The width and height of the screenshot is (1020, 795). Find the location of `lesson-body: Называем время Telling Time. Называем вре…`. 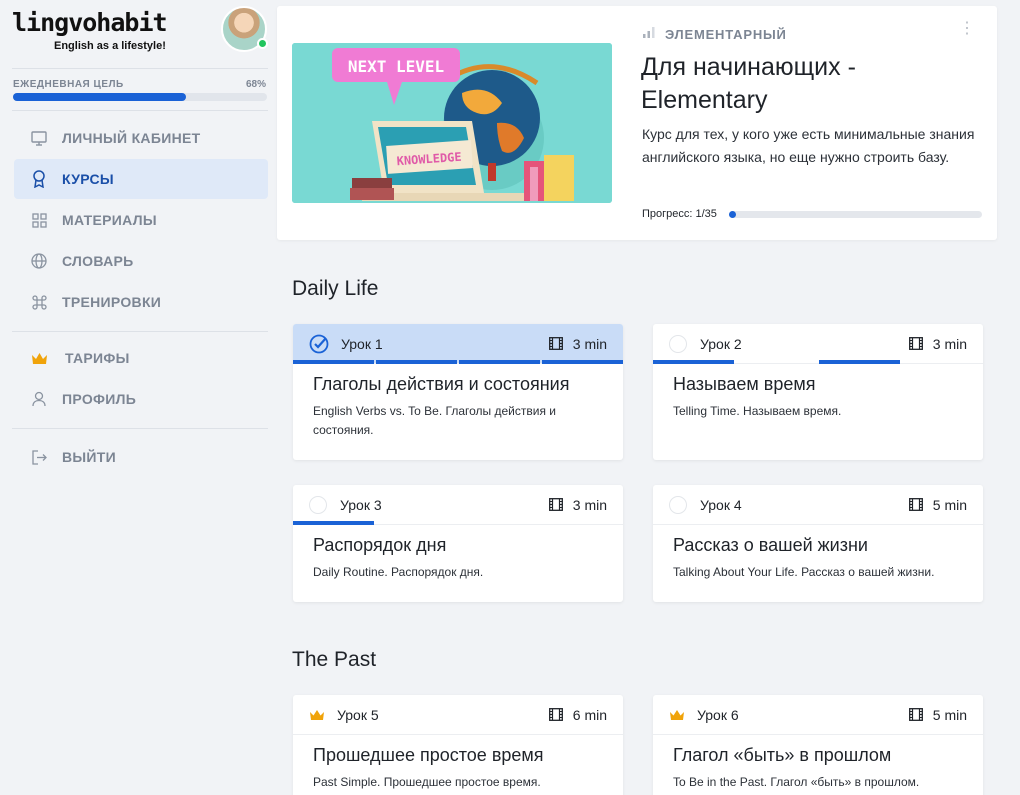

lesson-body: Называем время Telling Time. Называем вре… is located at coordinates (818, 392).